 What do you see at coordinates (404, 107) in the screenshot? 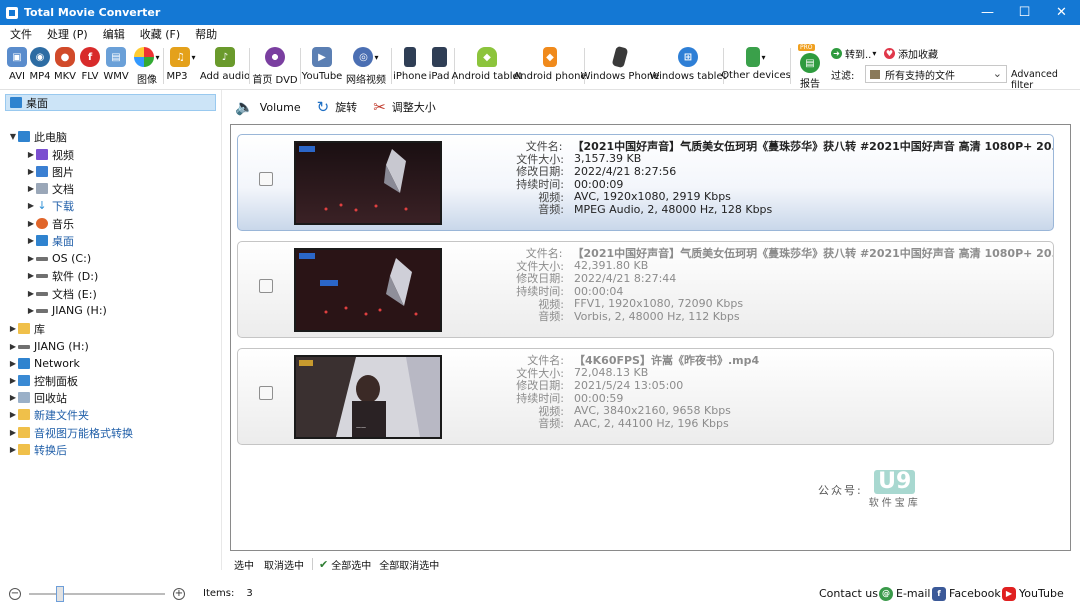
I see `resize-button: ✂ 调整大小` at bounding box center [404, 107].